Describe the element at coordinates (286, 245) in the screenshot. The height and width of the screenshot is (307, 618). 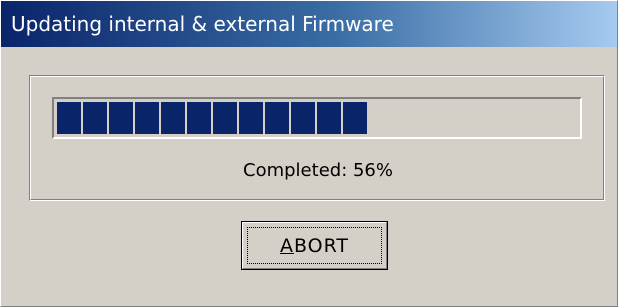
I see `abort-button-mnemonic: A` at that location.